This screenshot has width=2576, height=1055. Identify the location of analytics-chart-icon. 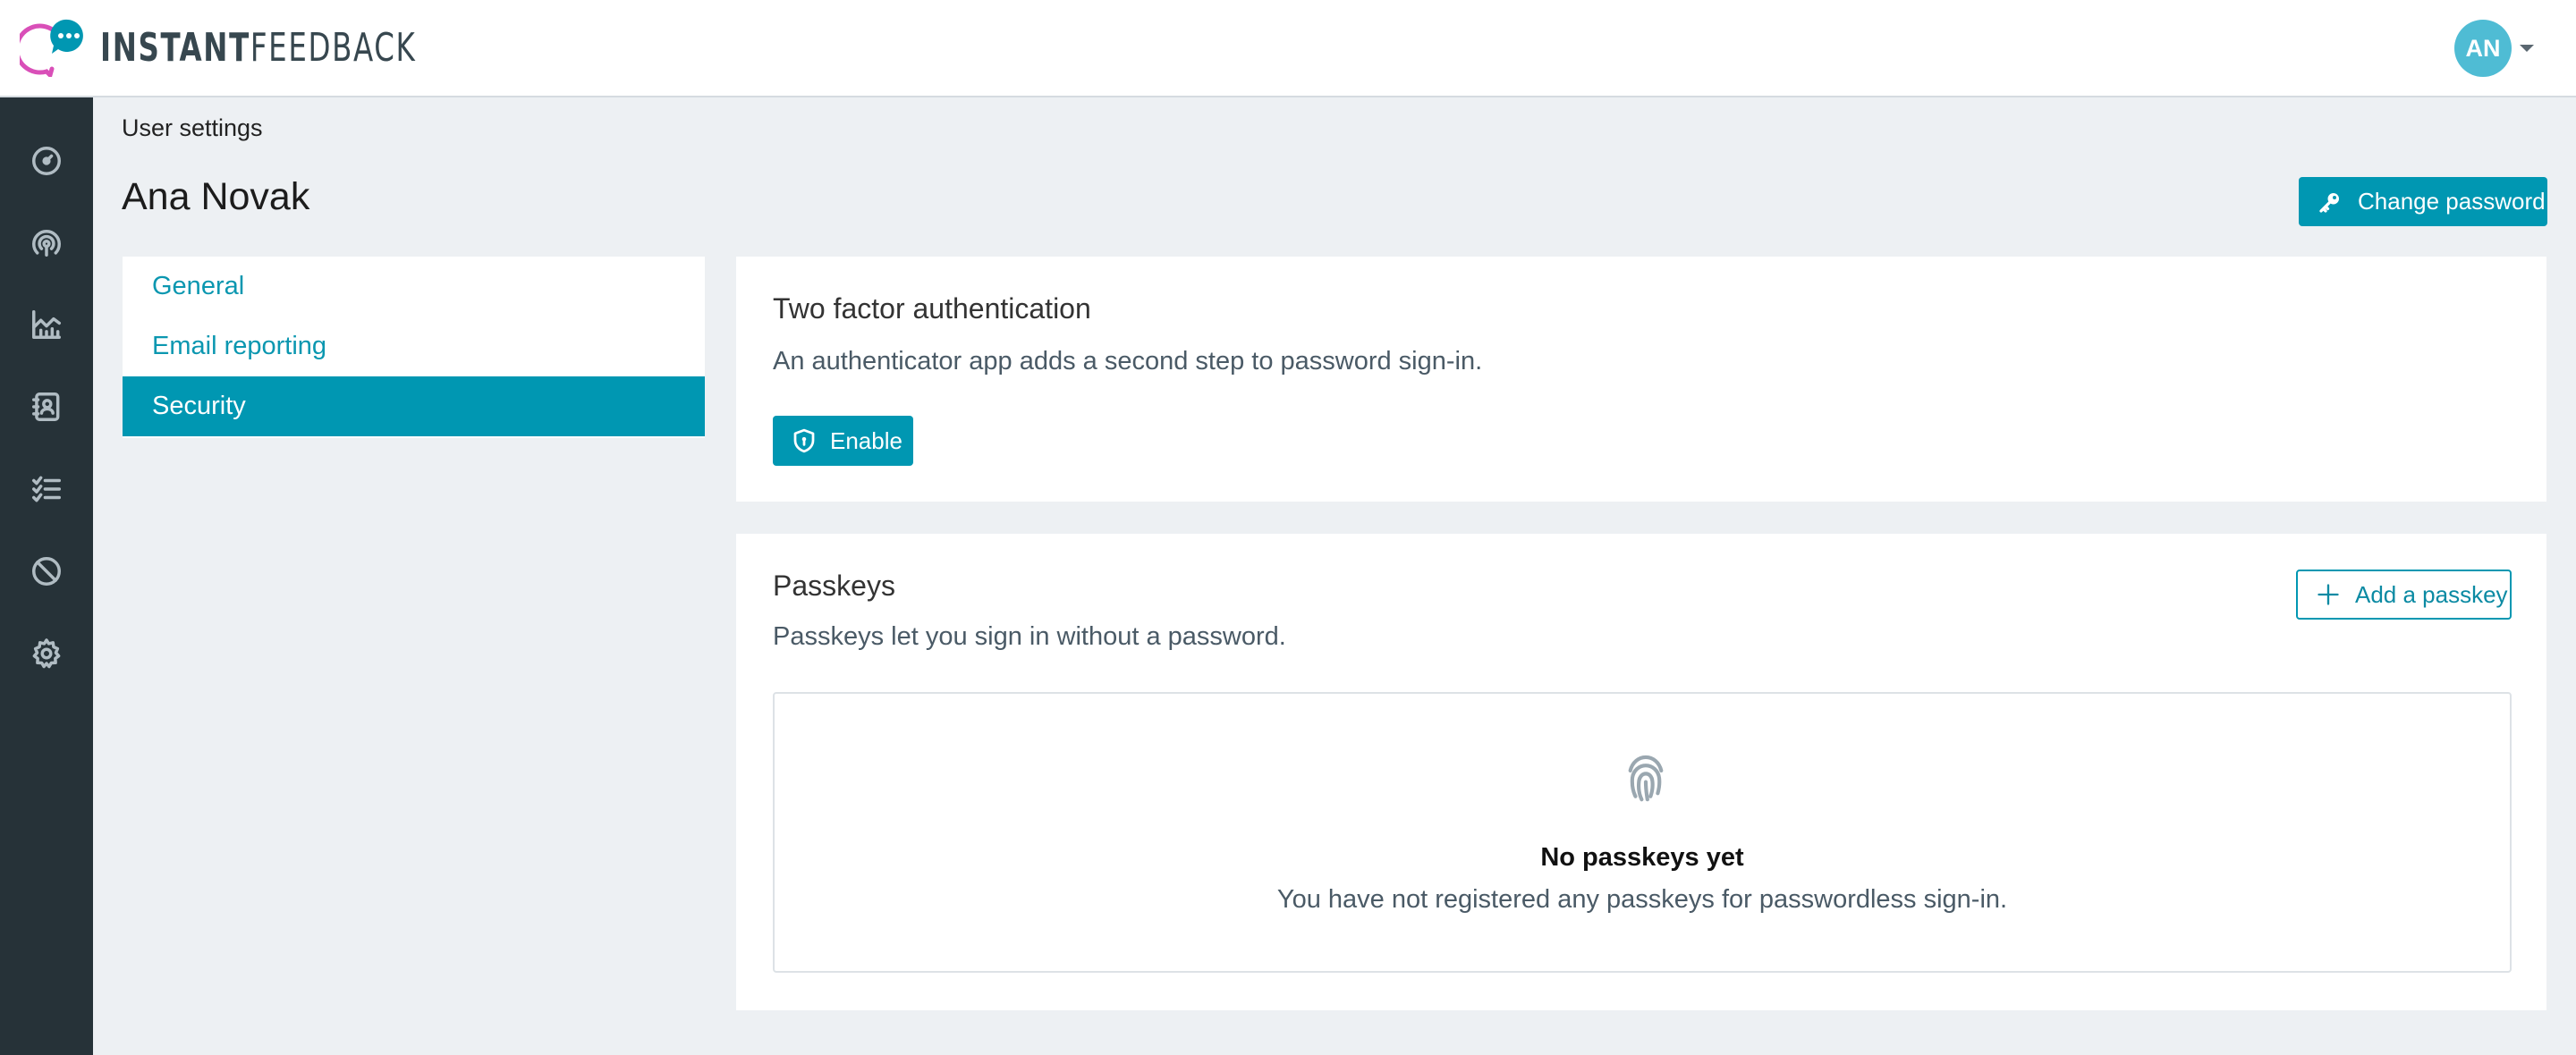
(46, 324).